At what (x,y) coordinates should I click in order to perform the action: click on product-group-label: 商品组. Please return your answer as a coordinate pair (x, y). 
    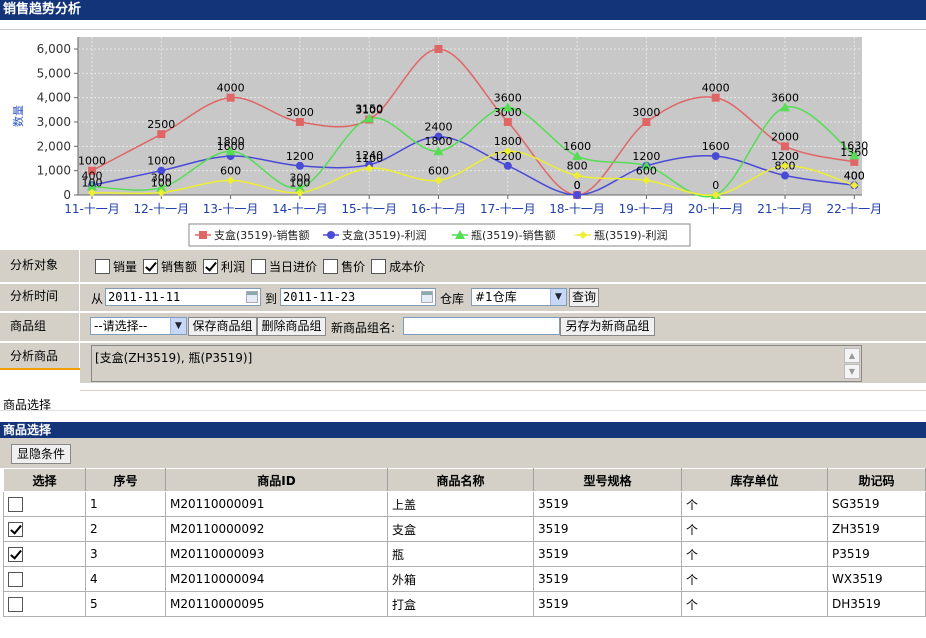
    Looking at the image, I should click on (40, 327).